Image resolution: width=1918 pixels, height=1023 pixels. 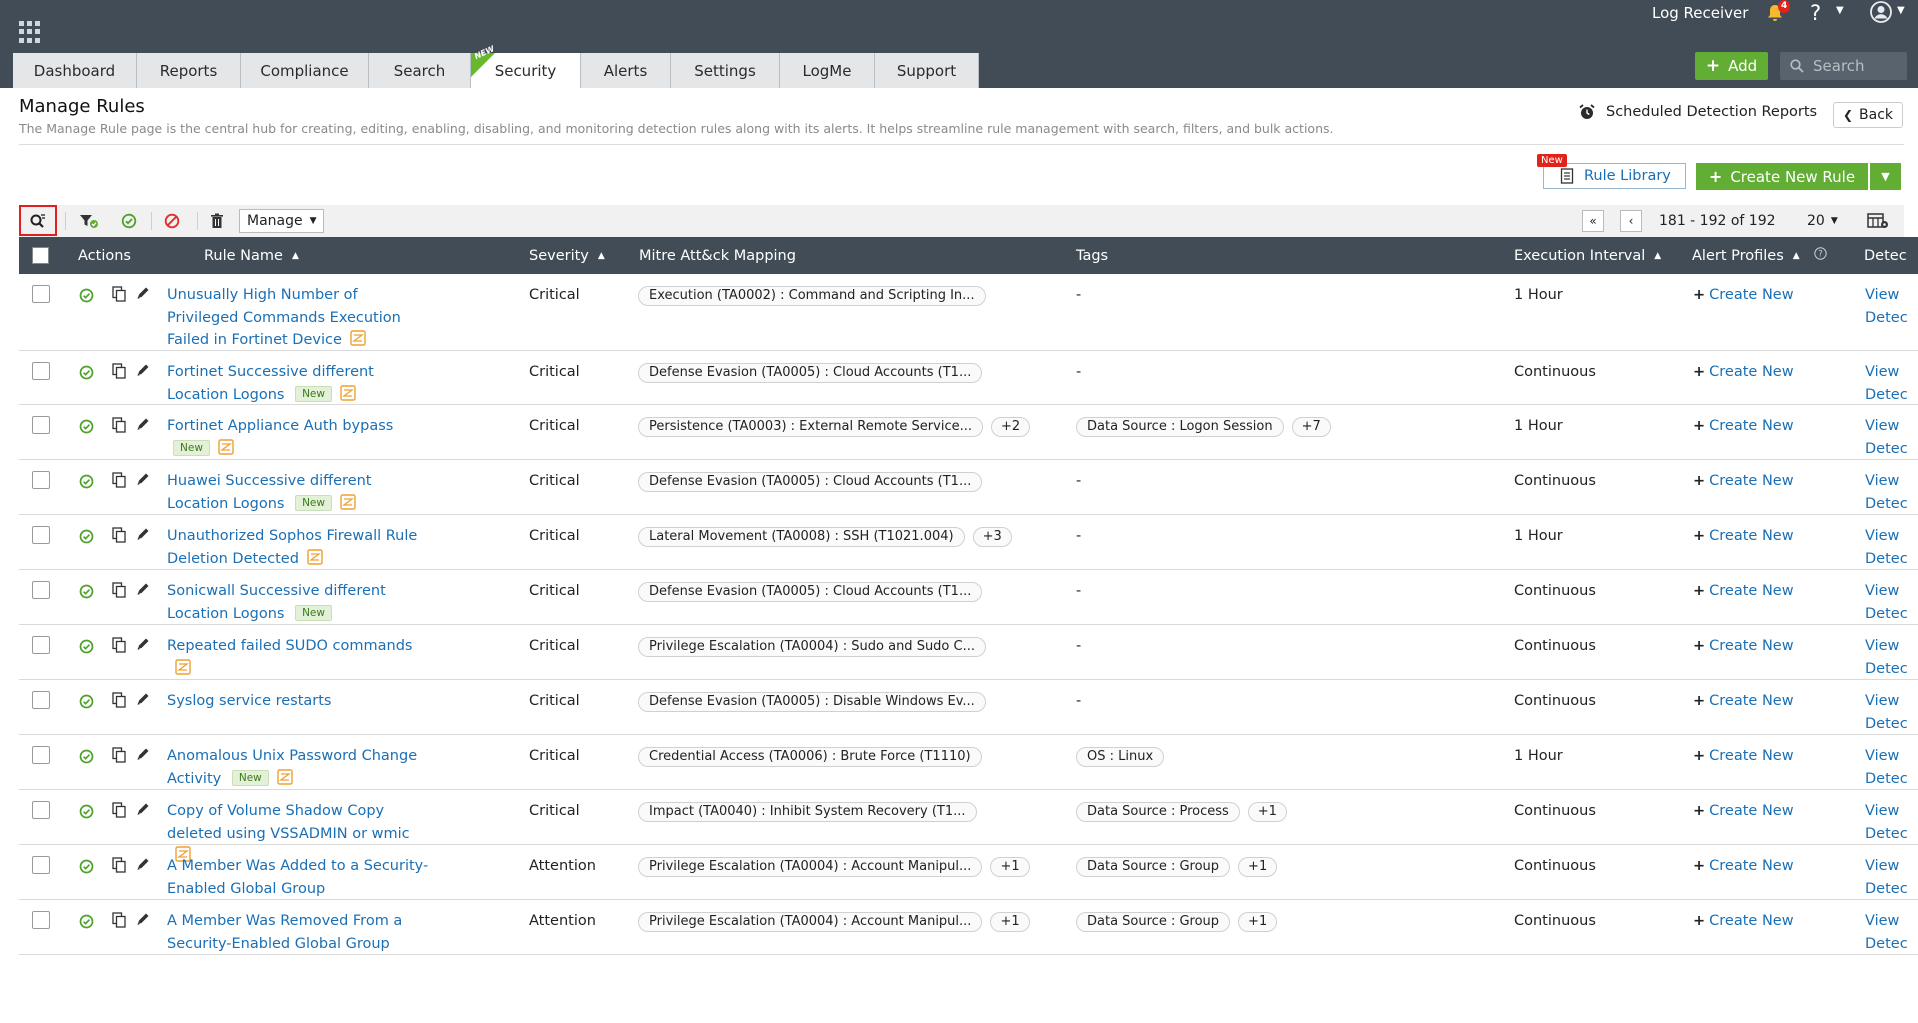 I want to click on tab-compliance: Compliance, so click(x=305, y=70).